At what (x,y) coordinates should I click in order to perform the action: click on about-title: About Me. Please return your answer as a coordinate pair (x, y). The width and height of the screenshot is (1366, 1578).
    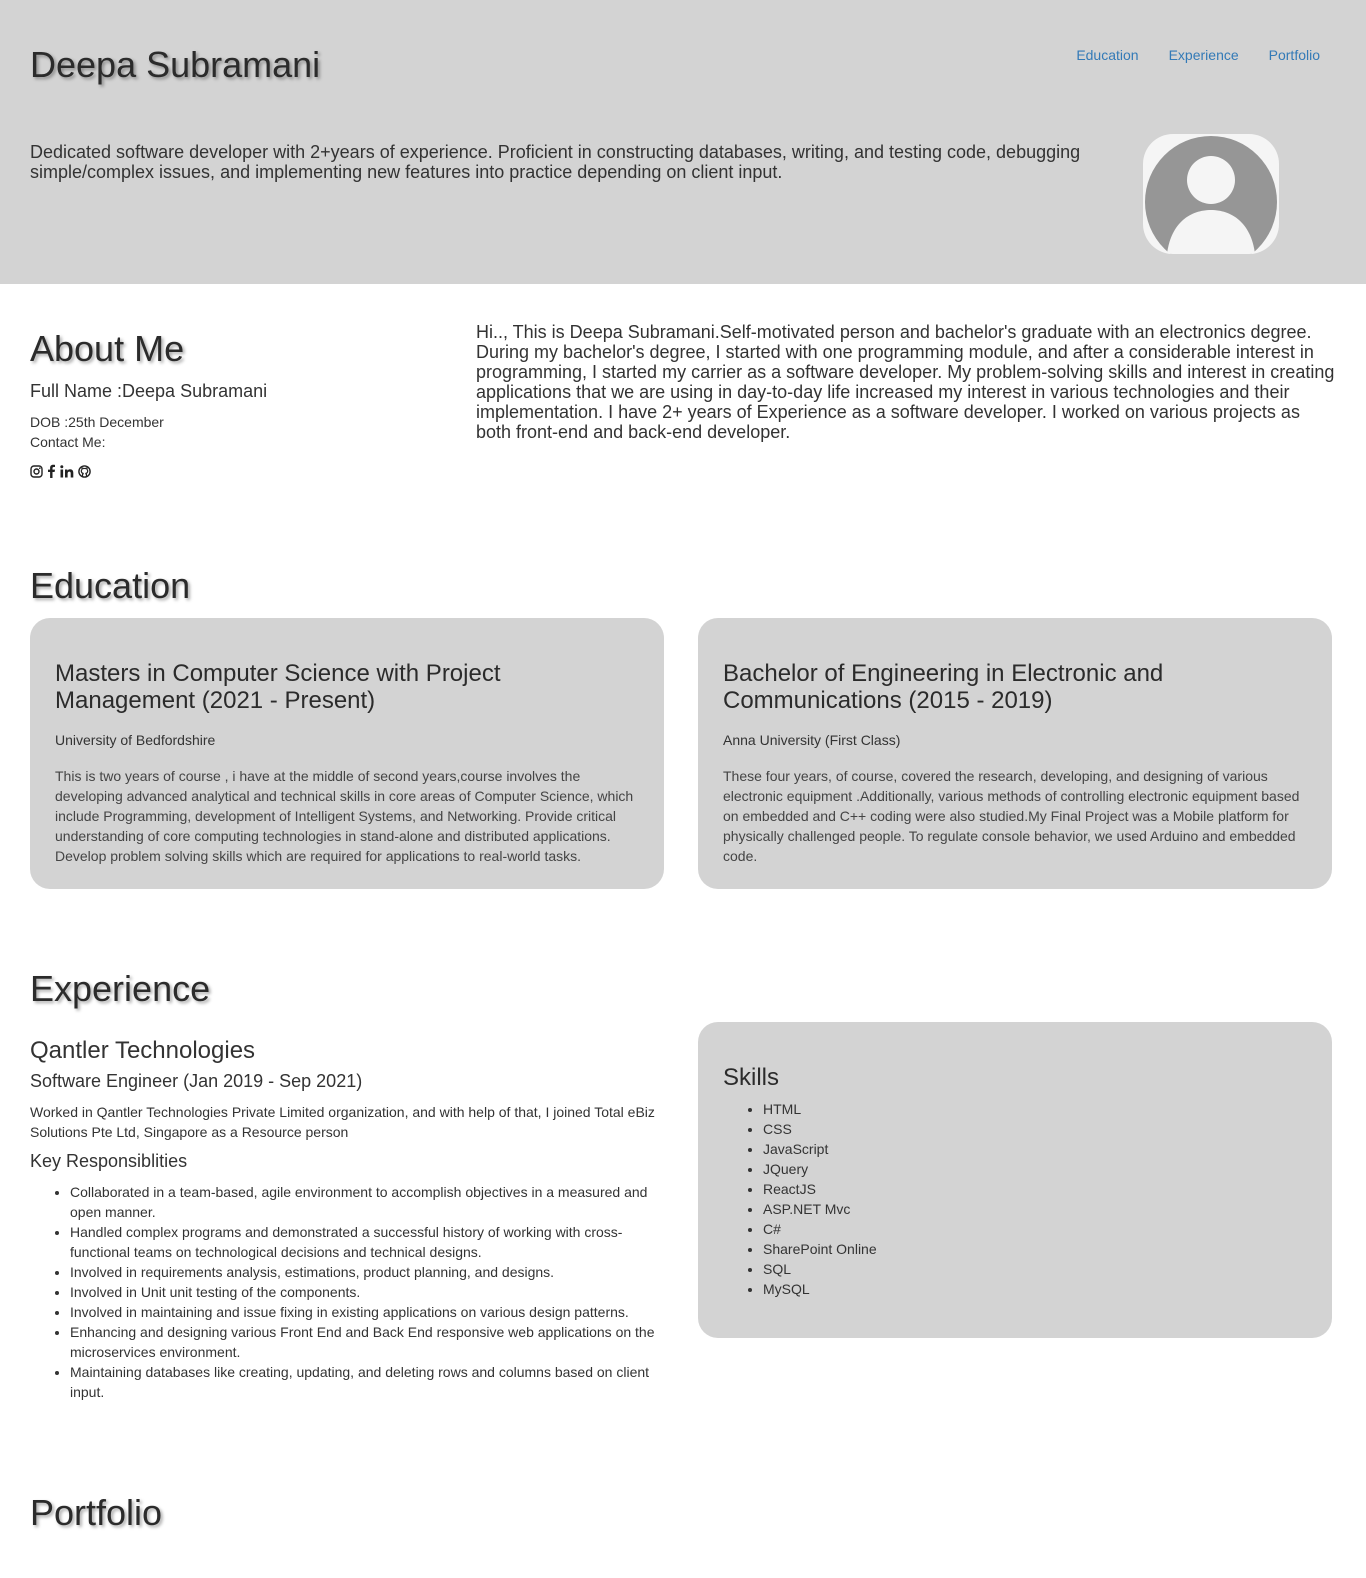
    Looking at the image, I should click on (107, 348).